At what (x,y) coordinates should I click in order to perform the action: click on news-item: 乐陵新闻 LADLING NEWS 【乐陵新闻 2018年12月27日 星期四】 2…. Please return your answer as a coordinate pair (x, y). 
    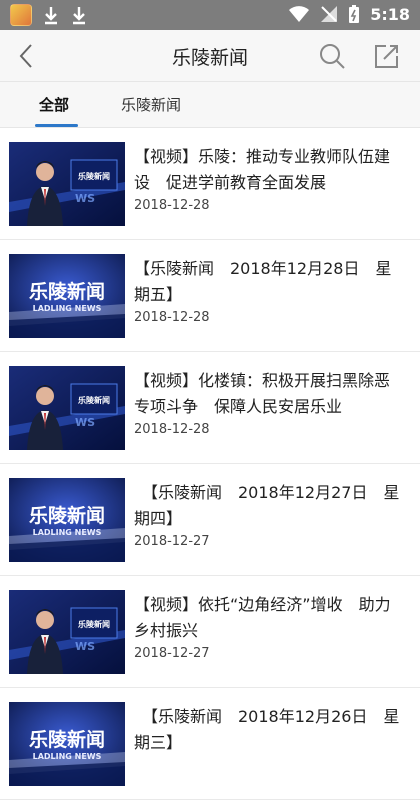
    Looking at the image, I should click on (210, 520).